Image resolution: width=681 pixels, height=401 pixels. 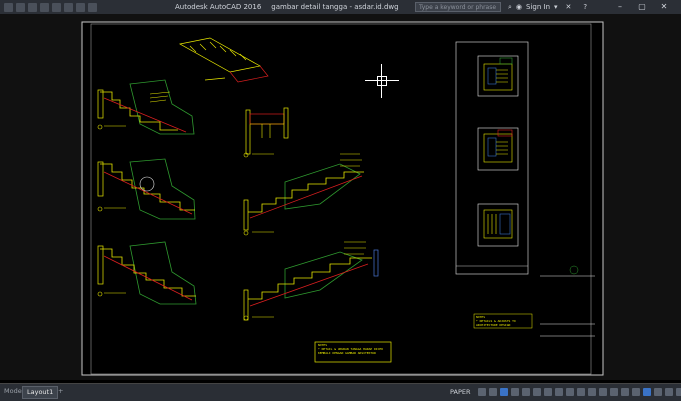 I want to click on transparency-icon, so click(x=559, y=392).